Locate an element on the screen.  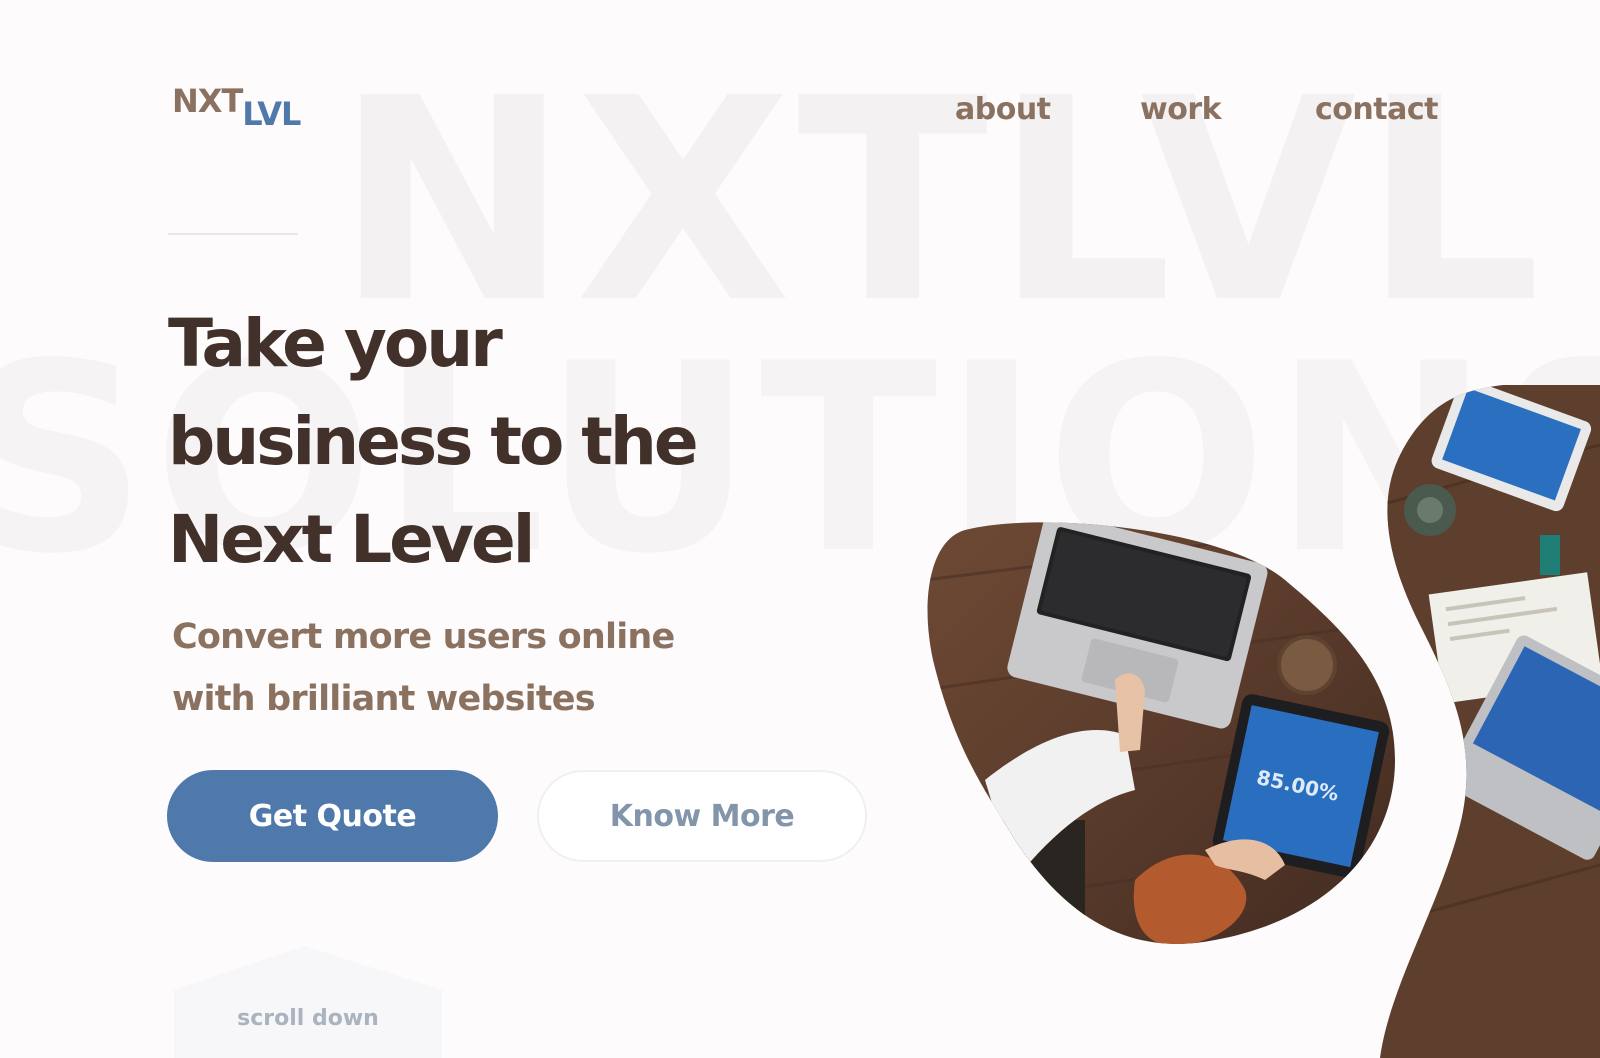
nav-link-contact: contact is located at coordinates (1376, 109).